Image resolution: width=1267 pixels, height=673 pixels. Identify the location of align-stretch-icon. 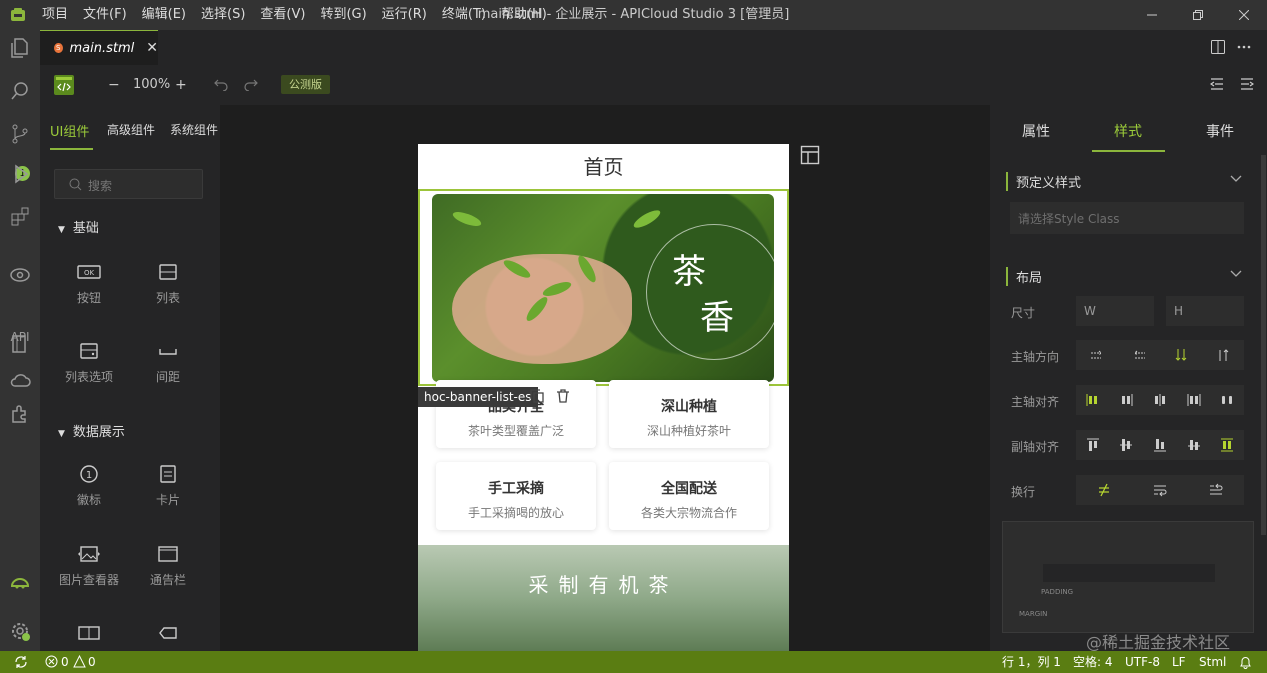
(1227, 445).